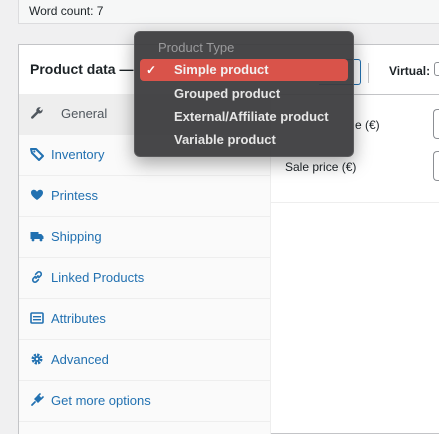 The image size is (439, 434). I want to click on list-icon, so click(37, 318).